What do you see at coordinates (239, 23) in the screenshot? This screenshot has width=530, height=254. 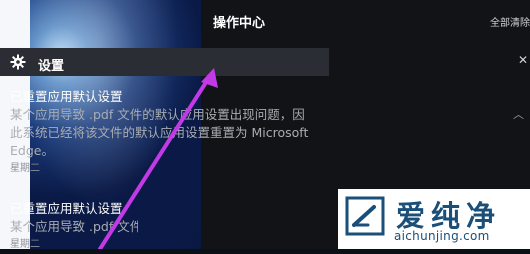 I see `action-center-title: 操作中心` at bounding box center [239, 23].